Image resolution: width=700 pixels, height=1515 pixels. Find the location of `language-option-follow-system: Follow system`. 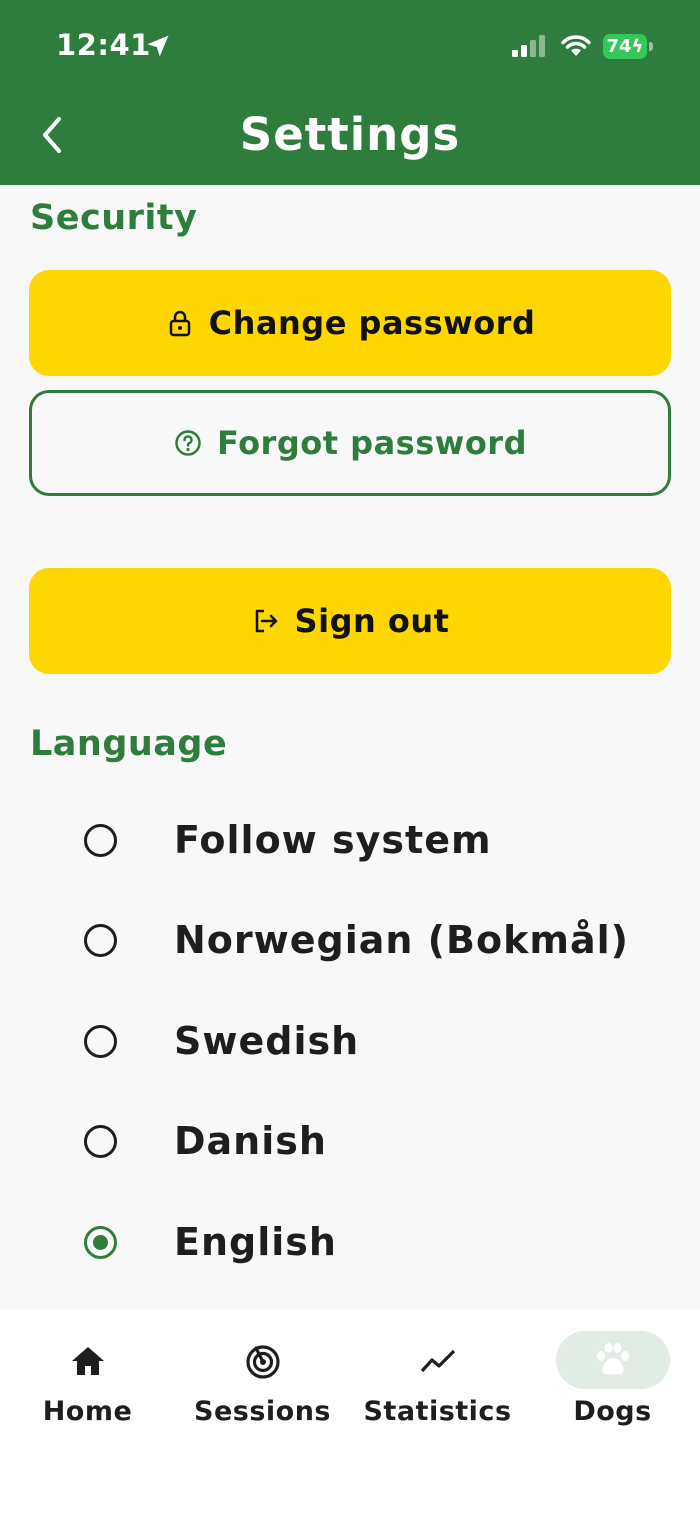

language-option-follow-system: Follow system is located at coordinates (350, 840).